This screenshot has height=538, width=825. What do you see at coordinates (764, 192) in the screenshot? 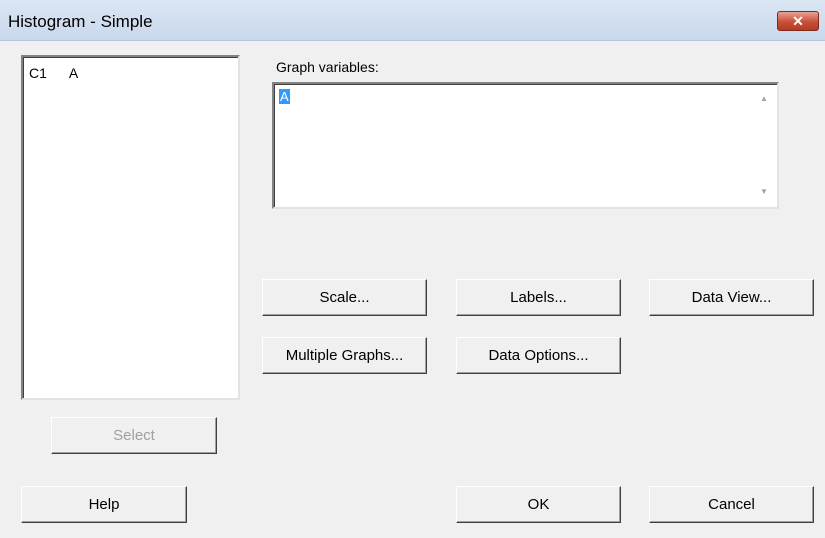
I see `scroll-down-icon: ▼` at bounding box center [764, 192].